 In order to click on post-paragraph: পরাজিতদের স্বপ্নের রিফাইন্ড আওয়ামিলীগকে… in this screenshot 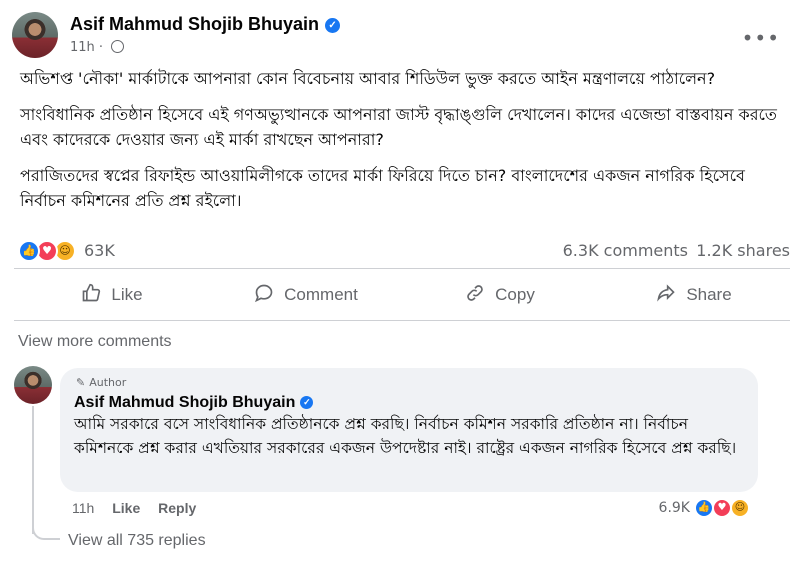, I will do `click(382, 188)`.